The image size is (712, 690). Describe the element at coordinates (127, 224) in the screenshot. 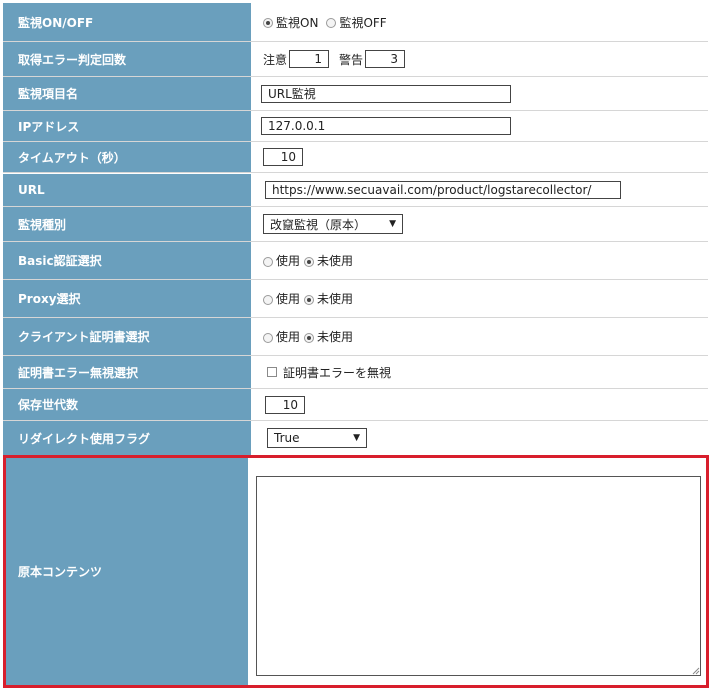

I see `monitor-type-label: 監視種別` at that location.